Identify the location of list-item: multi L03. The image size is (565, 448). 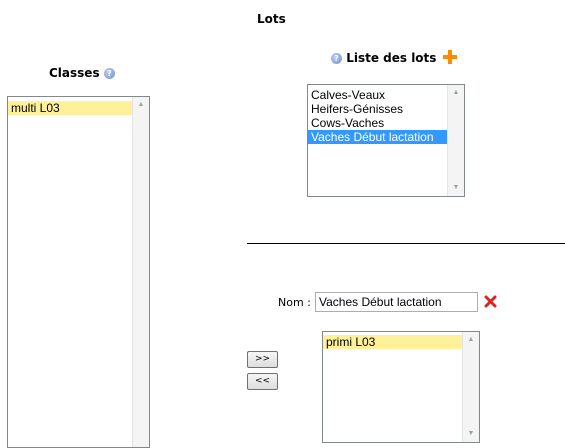
(70, 108).